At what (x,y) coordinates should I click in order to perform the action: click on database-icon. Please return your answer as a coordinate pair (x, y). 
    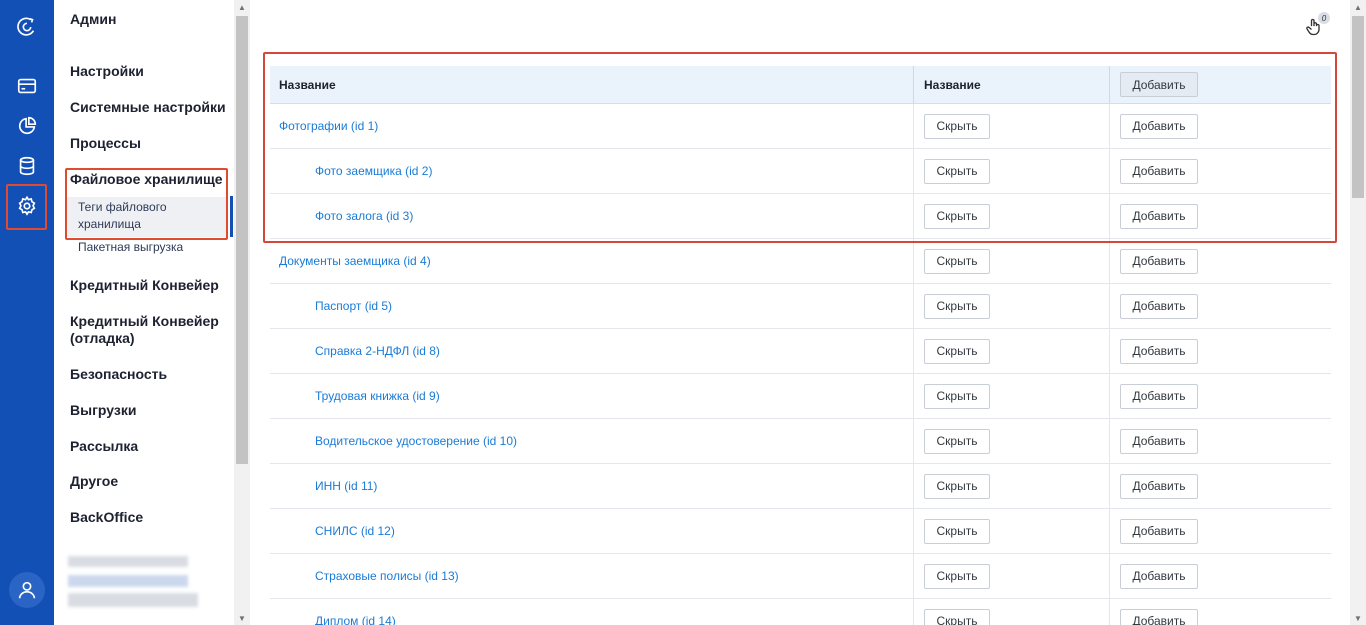
    Looking at the image, I should click on (27, 166).